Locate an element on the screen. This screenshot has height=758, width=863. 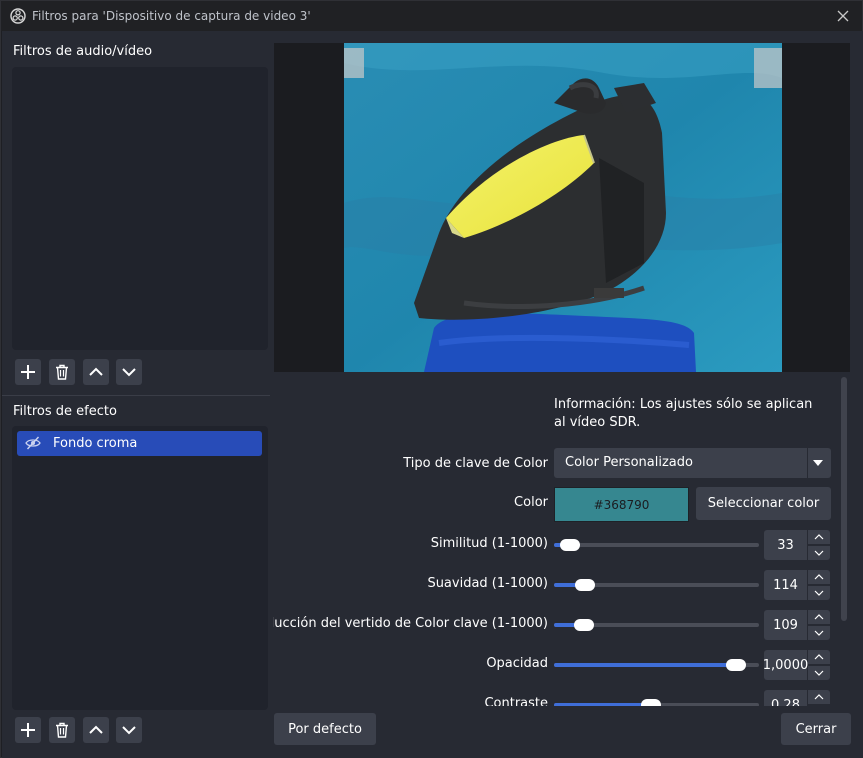
spinbox-value: 0,28 is located at coordinates (785, 698).